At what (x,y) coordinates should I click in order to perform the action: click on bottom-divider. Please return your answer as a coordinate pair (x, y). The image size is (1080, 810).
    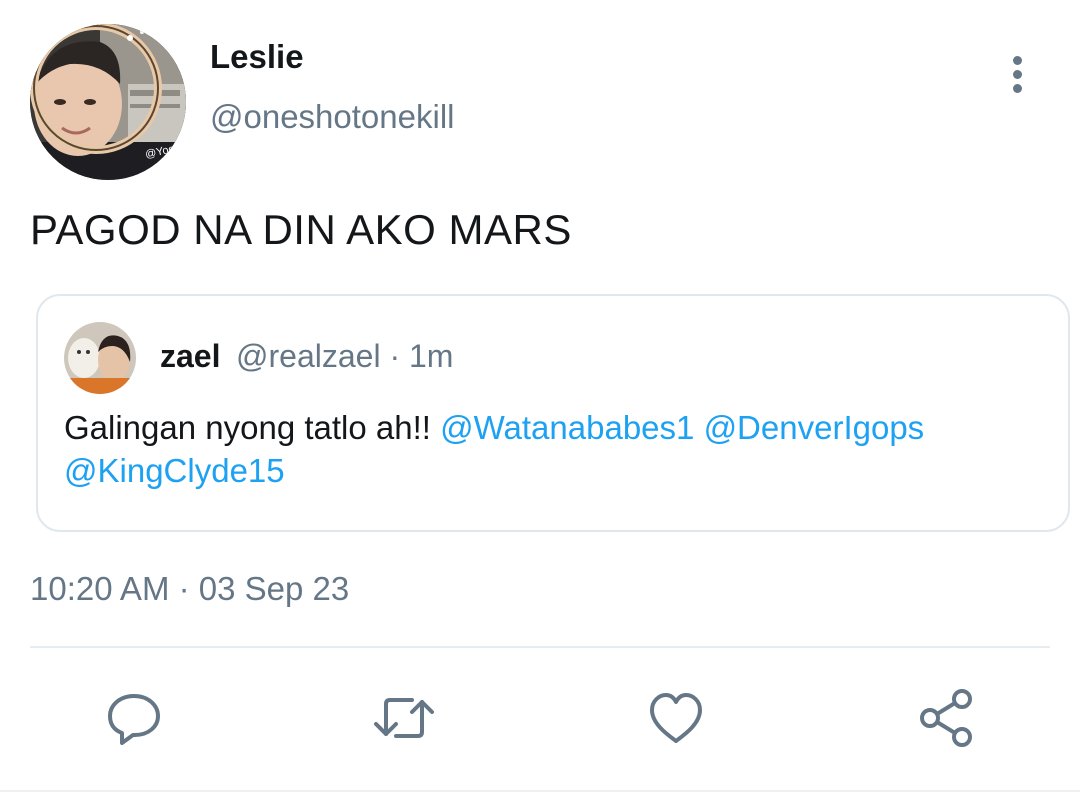
    Looking at the image, I should click on (540, 791).